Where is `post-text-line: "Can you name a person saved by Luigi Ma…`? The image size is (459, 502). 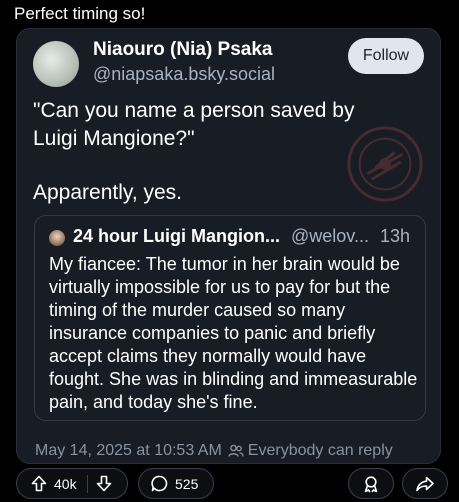 post-text-line: "Can you name a person saved by Luigi Ma… is located at coordinates (194, 124).